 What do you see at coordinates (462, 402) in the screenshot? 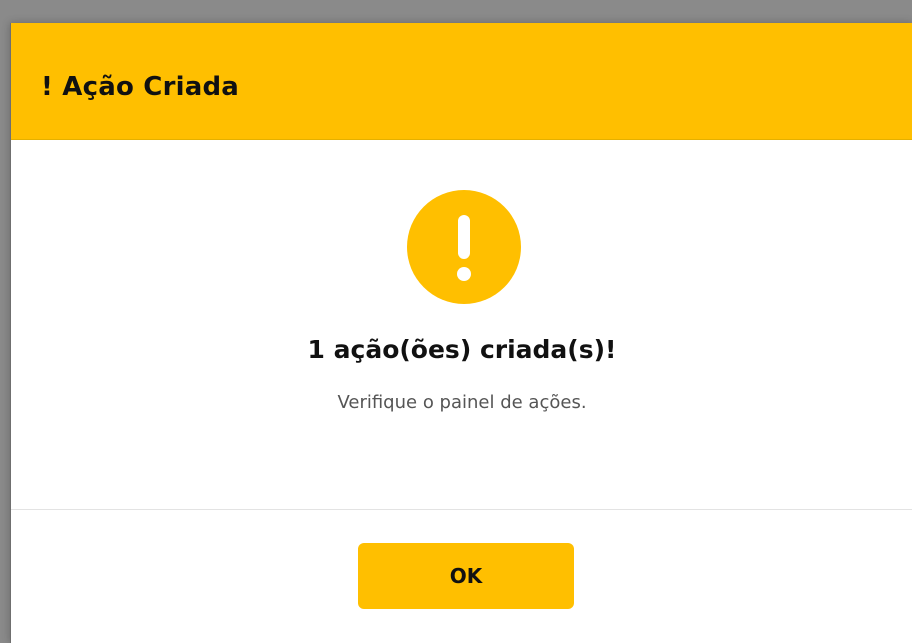
I see `alert-message: Verifique o painel de ações.` at bounding box center [462, 402].